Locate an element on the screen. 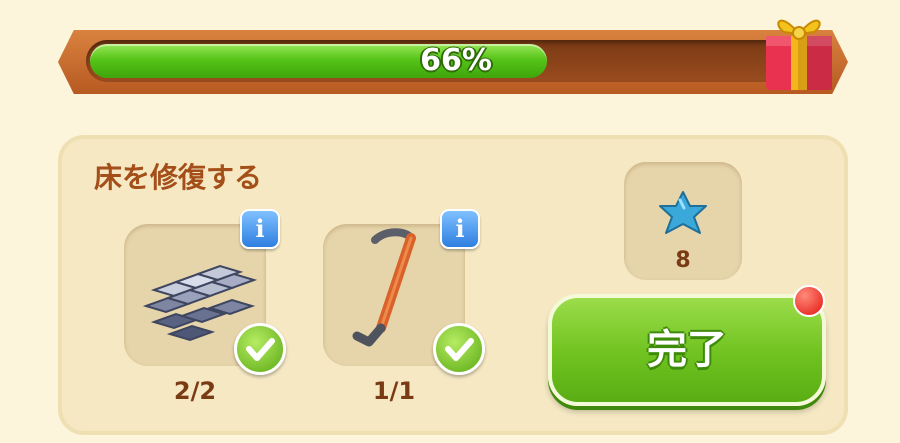  reward-count: 8 is located at coordinates (683, 260).